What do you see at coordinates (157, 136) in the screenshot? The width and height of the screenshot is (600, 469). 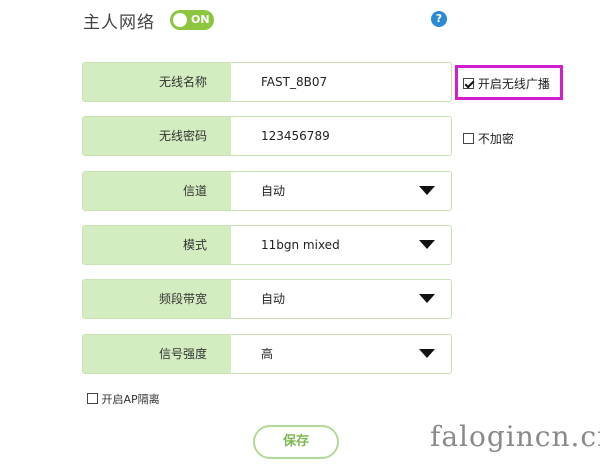 I see `password-label: 无线密码` at bounding box center [157, 136].